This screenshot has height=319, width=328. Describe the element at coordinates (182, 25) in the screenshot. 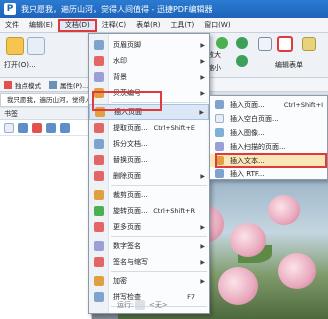

I see `menu-tools: 工具(T)` at that location.